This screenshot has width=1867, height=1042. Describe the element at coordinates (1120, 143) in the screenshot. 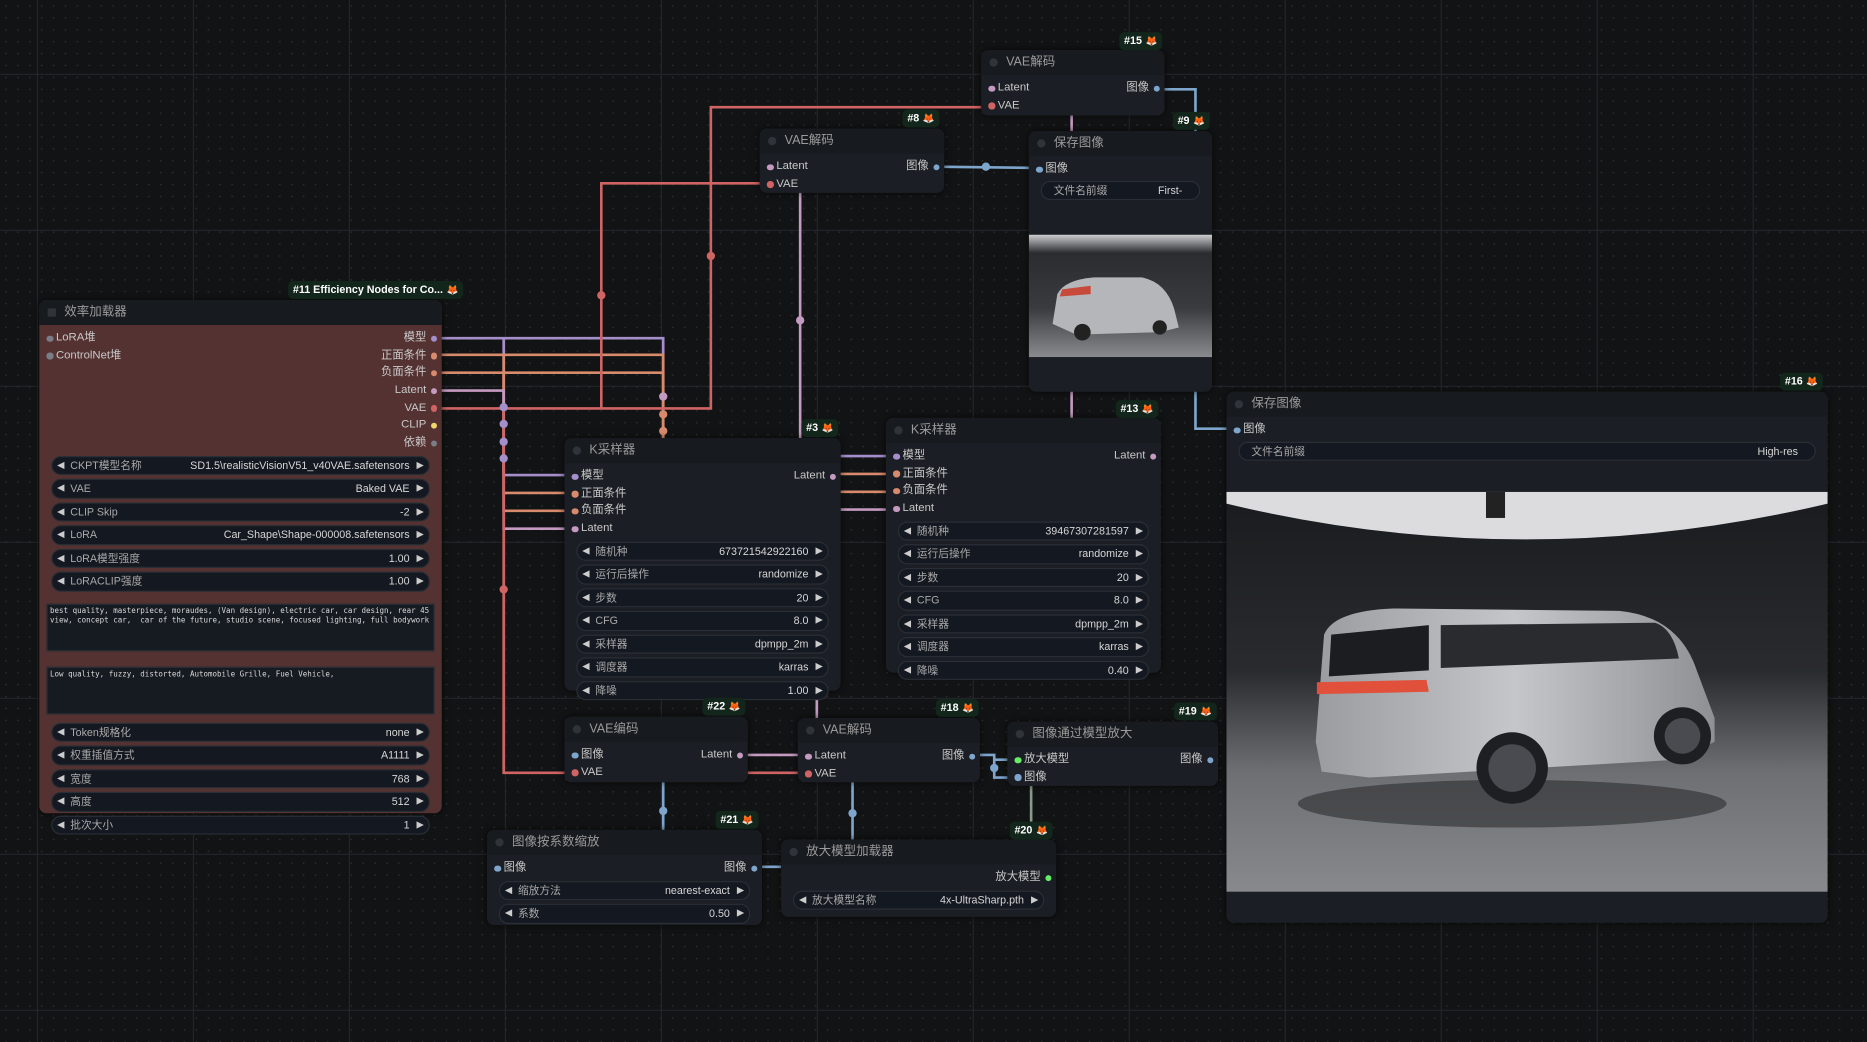

I see `node-title: 保存图像` at that location.